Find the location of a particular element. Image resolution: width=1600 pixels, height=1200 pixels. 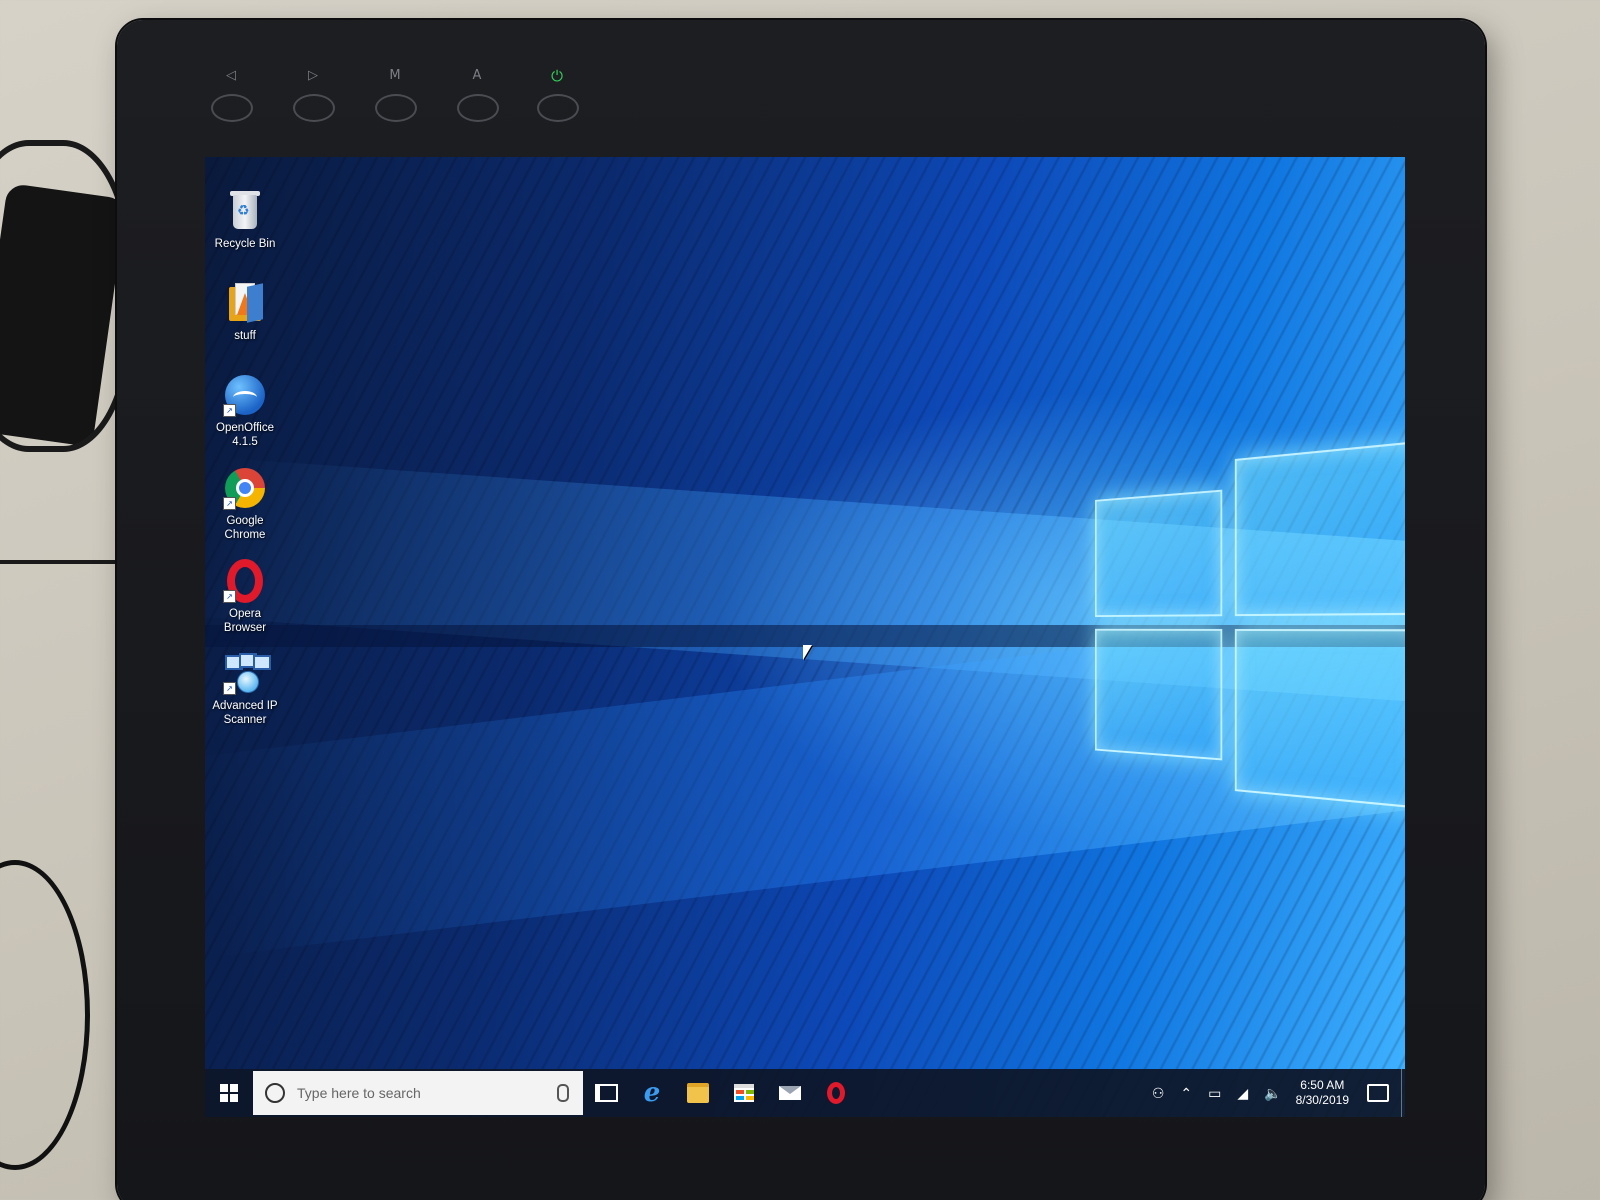

cortana-icon is located at coordinates (275, 1093).